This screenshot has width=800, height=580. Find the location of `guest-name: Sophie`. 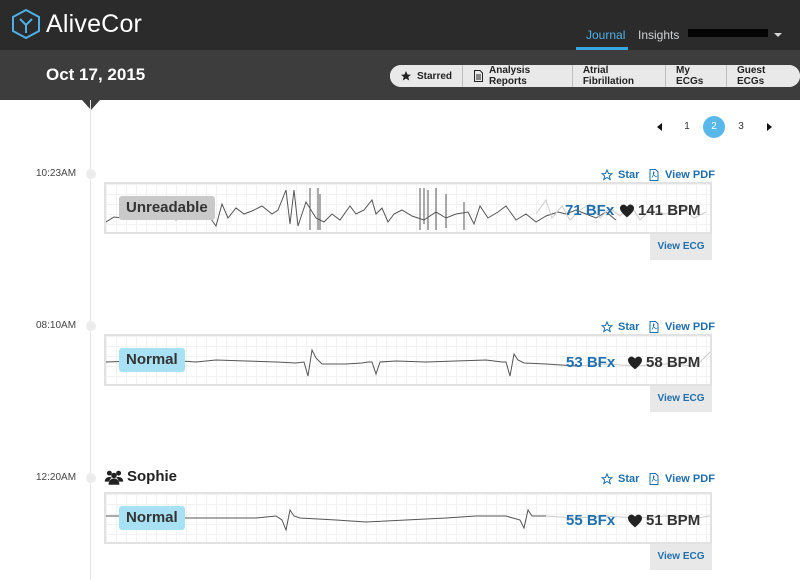

guest-name: Sophie is located at coordinates (152, 476).